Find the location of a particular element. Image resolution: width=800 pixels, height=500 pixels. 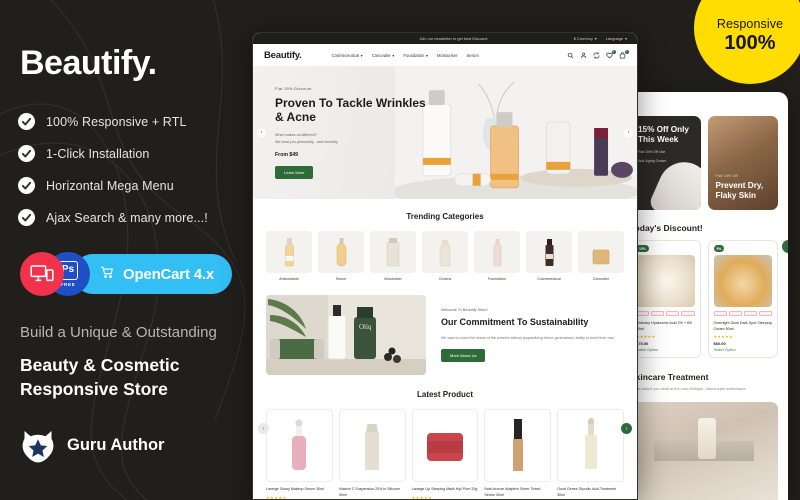

feature-label: Ajax Search & many more...! is located at coordinates (127, 217).